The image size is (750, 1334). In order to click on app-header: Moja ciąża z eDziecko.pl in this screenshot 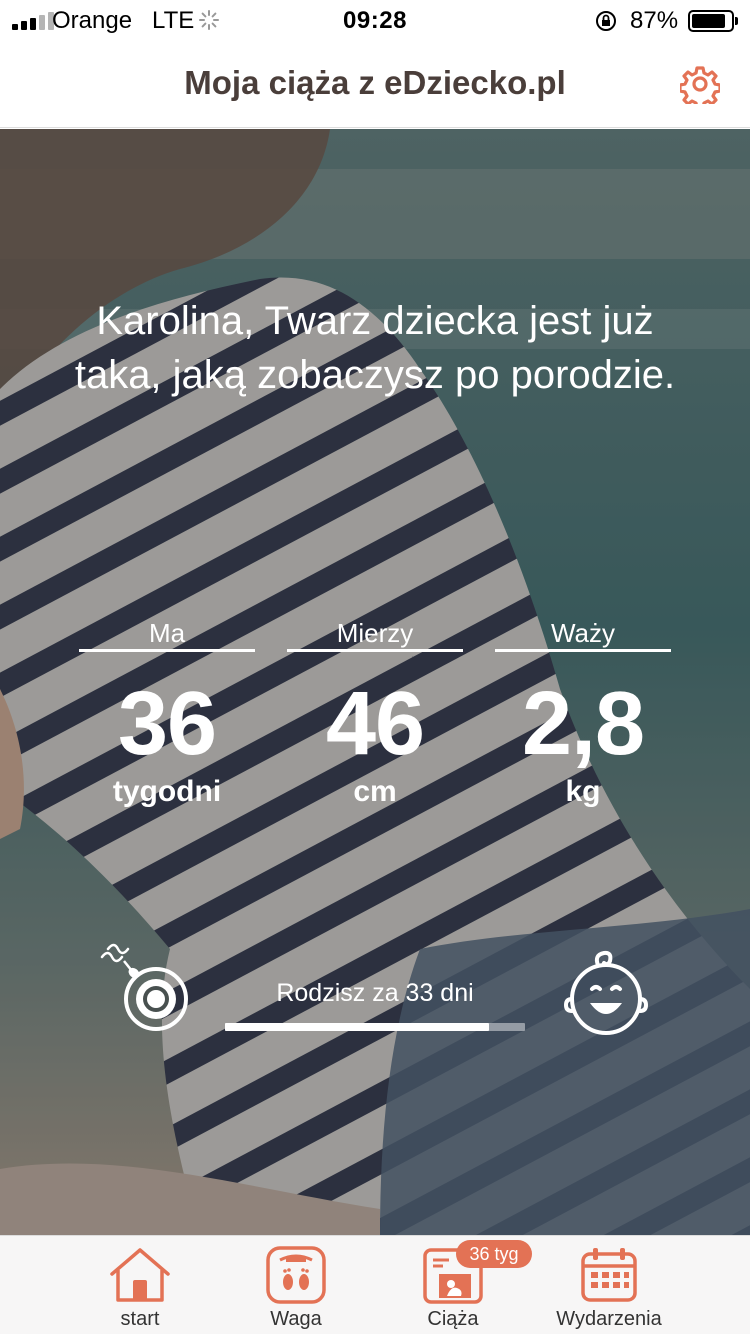, I will do `click(375, 84)`.